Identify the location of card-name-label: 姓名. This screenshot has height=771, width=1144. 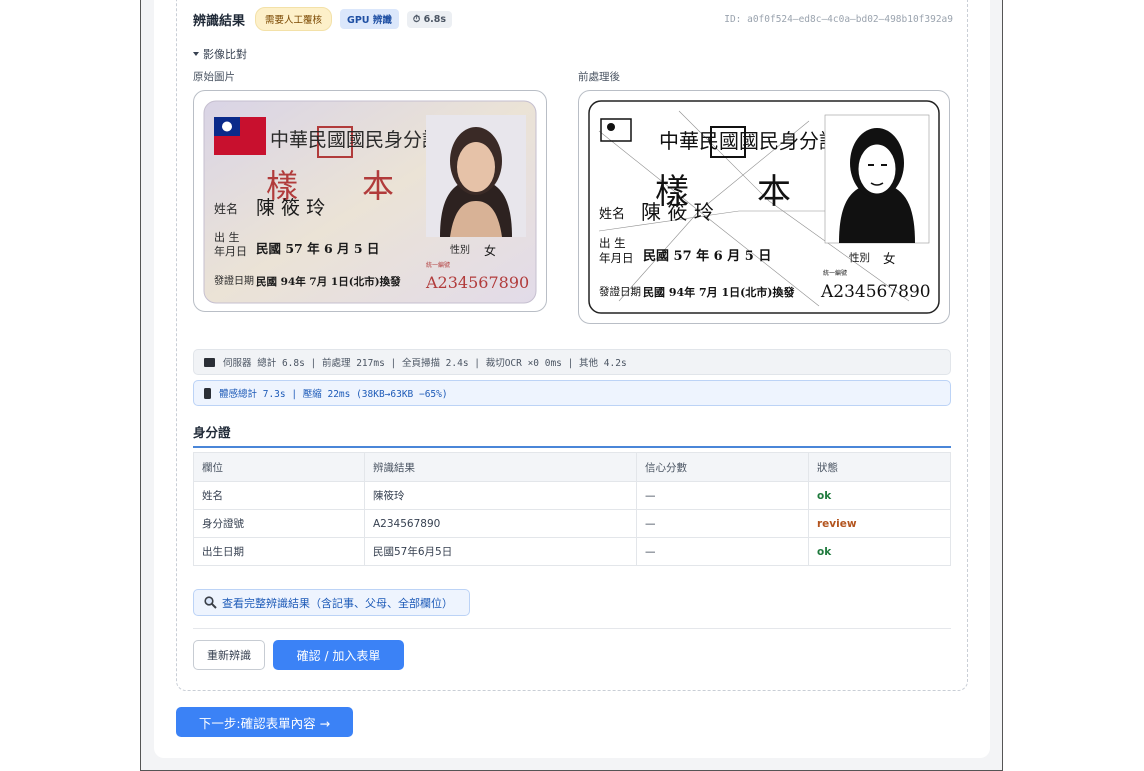
(226, 208).